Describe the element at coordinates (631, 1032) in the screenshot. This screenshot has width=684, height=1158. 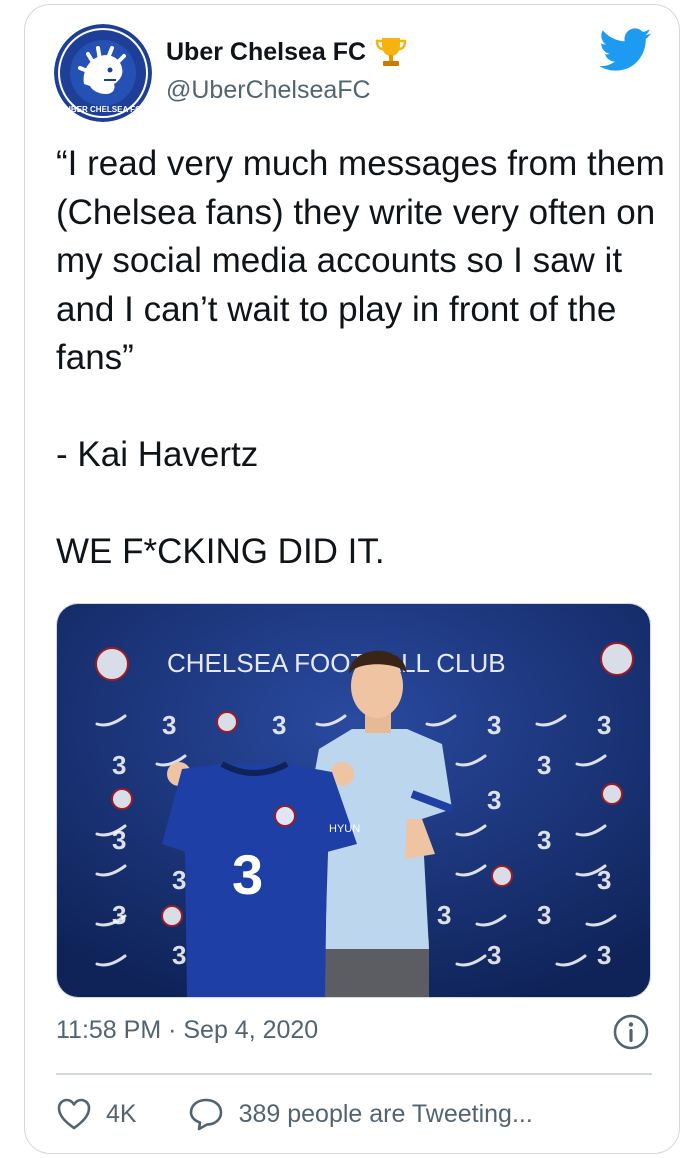
I see `info-icon` at that location.